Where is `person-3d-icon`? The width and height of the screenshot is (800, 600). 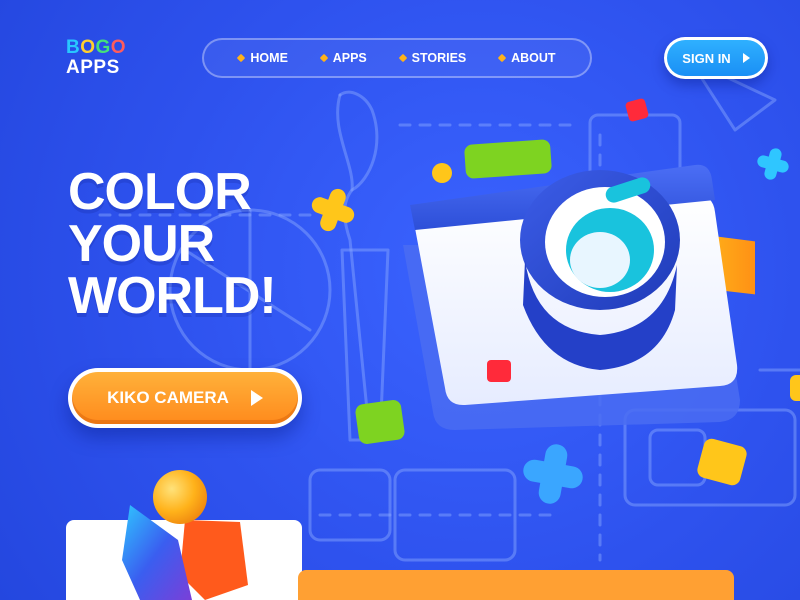
person-3d-icon is located at coordinates (185, 535).